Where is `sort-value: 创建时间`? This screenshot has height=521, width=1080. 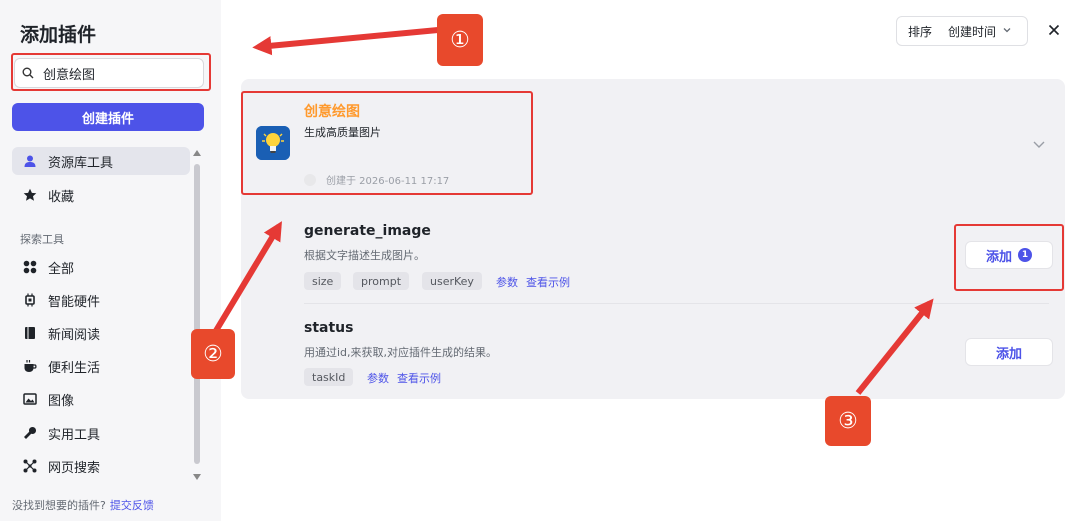
sort-value: 创建时间 is located at coordinates (972, 31).